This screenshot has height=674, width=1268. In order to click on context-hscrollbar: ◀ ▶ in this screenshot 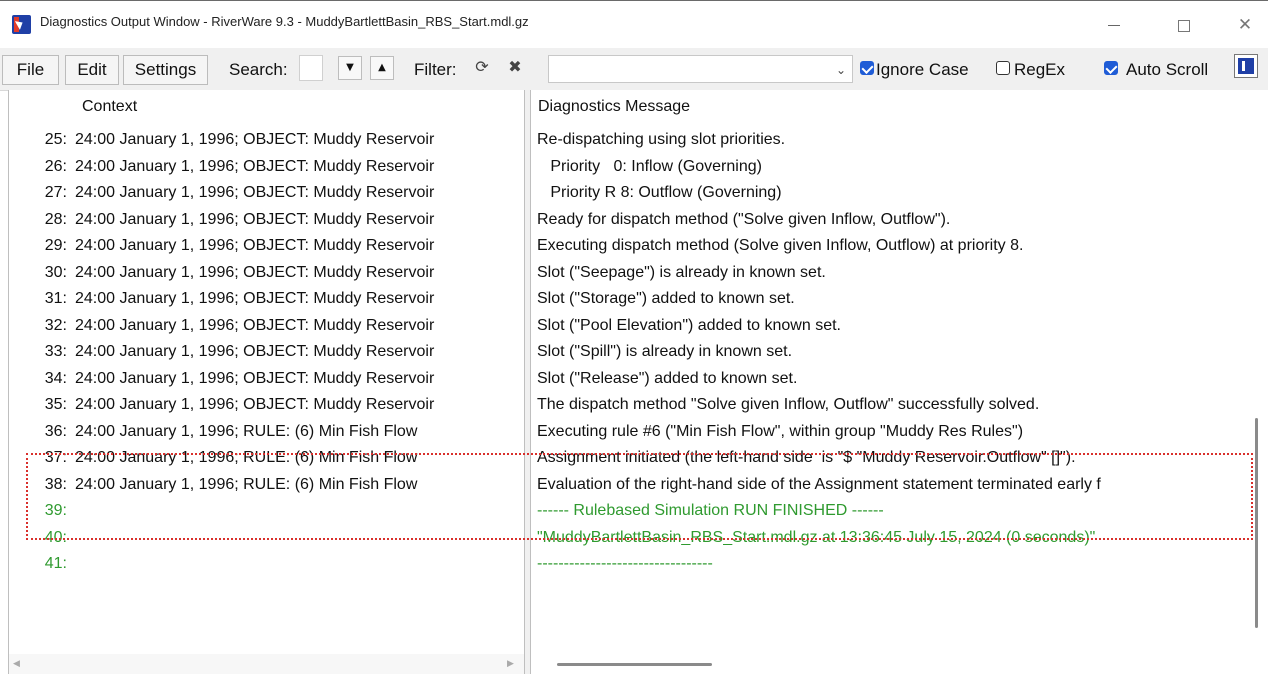, I will do `click(266, 664)`.